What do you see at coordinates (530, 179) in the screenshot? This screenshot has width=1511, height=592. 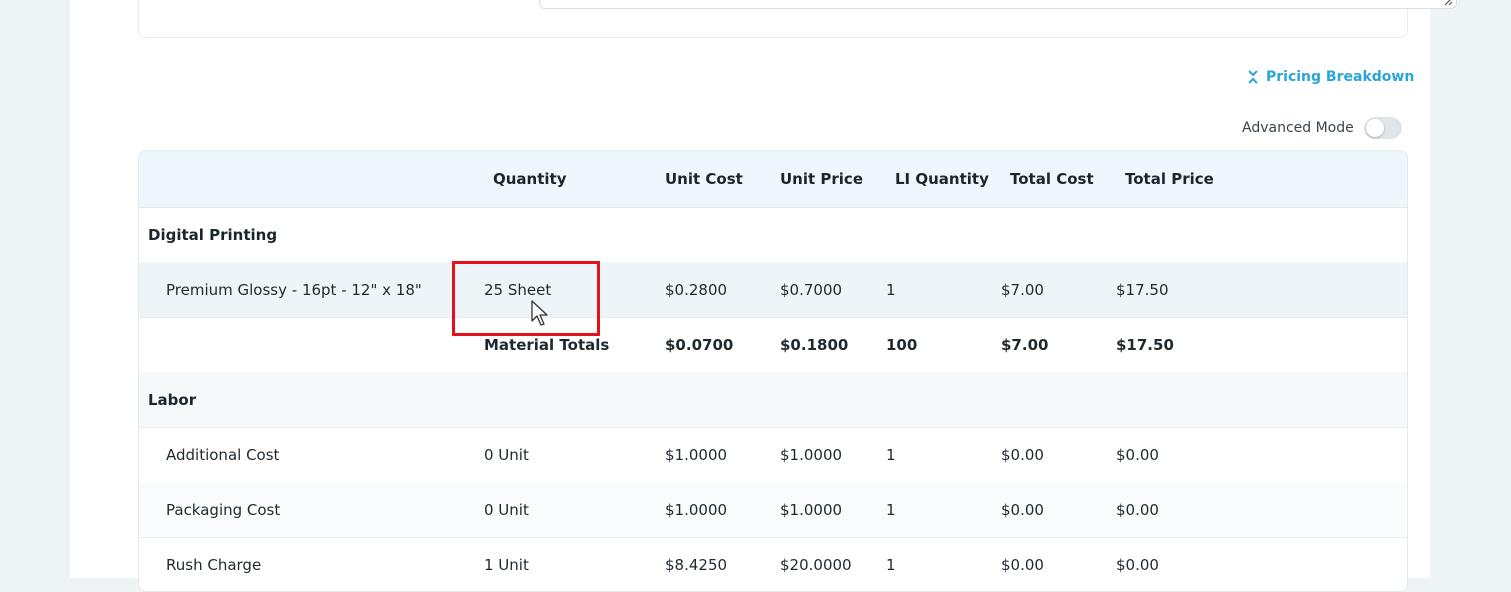 I see `header-quantity: Quantity` at bounding box center [530, 179].